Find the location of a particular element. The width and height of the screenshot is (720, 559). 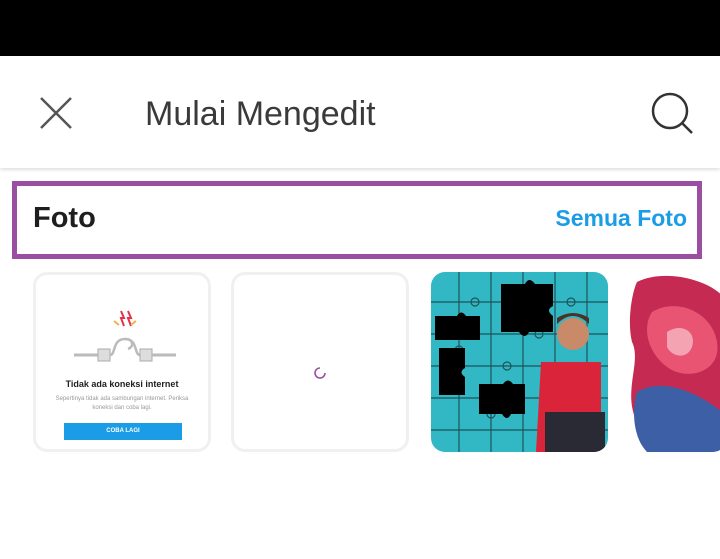

search-icon is located at coordinates (672, 113).